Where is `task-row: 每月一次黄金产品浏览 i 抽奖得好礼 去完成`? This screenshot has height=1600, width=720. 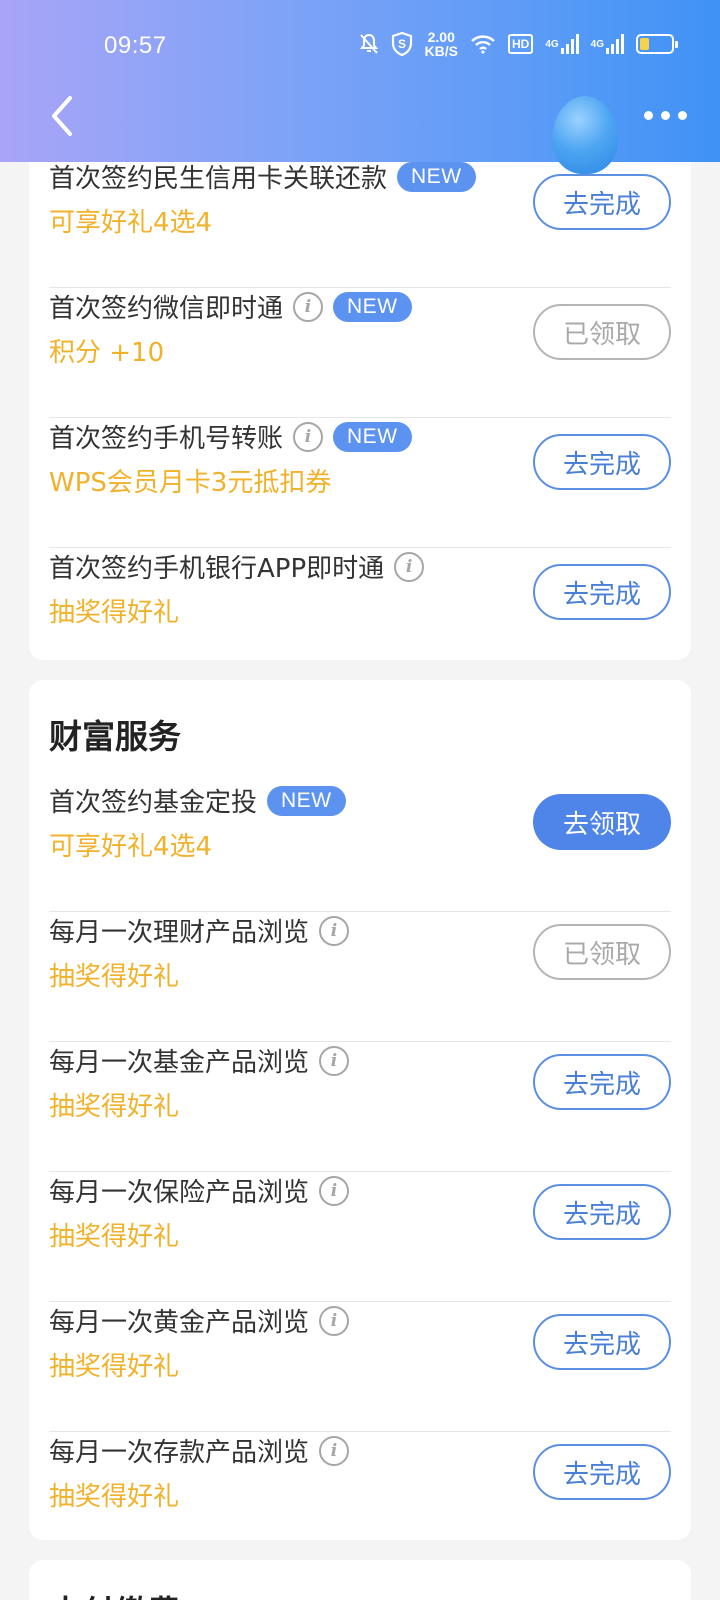
task-row: 每月一次黄金产品浏览 i 抽奖得好礼 去完成 is located at coordinates (360, 1367).